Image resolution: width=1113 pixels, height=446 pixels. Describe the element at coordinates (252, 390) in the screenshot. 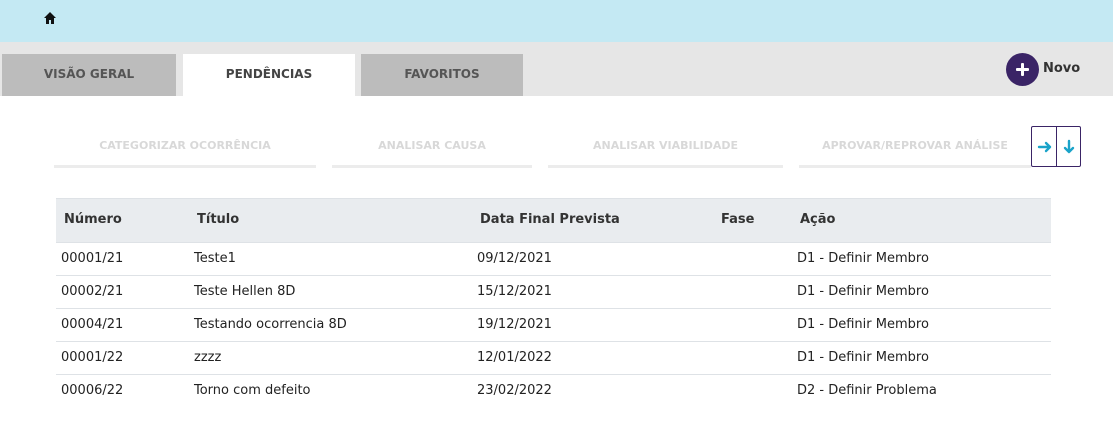

I see `cell-titulo: Torno com defeito` at that location.